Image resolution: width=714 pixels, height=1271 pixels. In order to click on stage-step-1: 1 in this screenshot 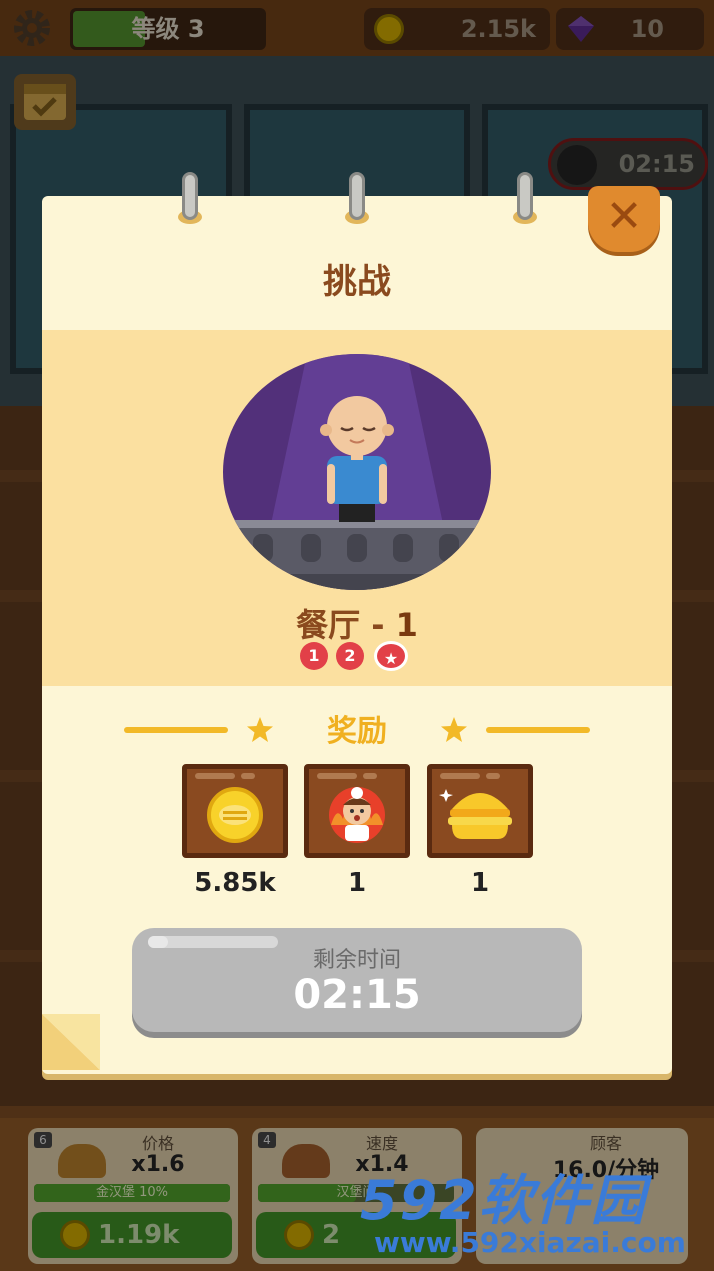, I will do `click(314, 656)`.